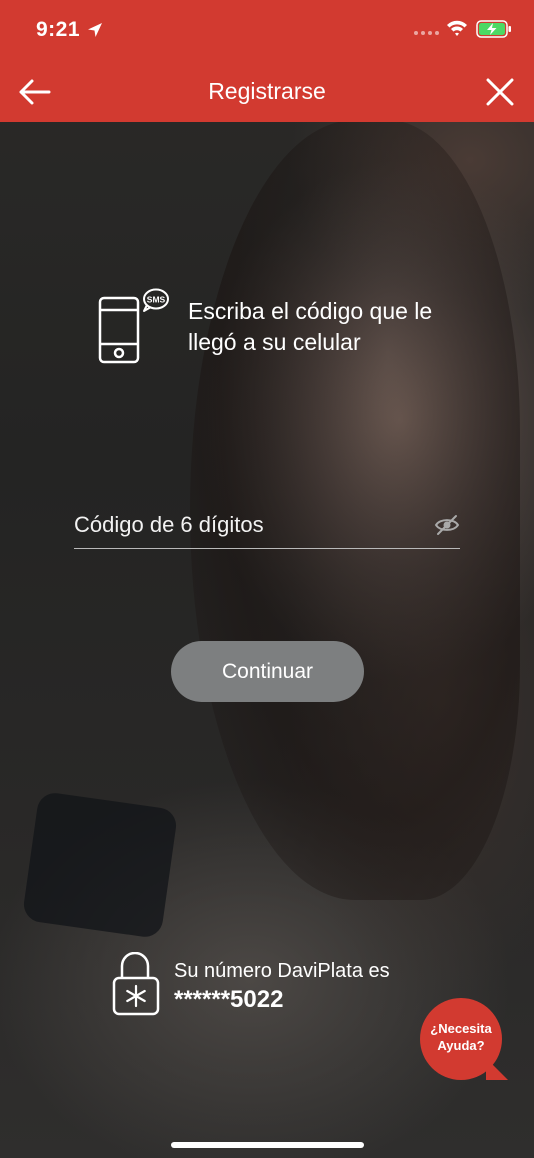 This screenshot has height=1158, width=534. Describe the element at coordinates (136, 984) in the screenshot. I see `lock-asterisk-icon` at that location.